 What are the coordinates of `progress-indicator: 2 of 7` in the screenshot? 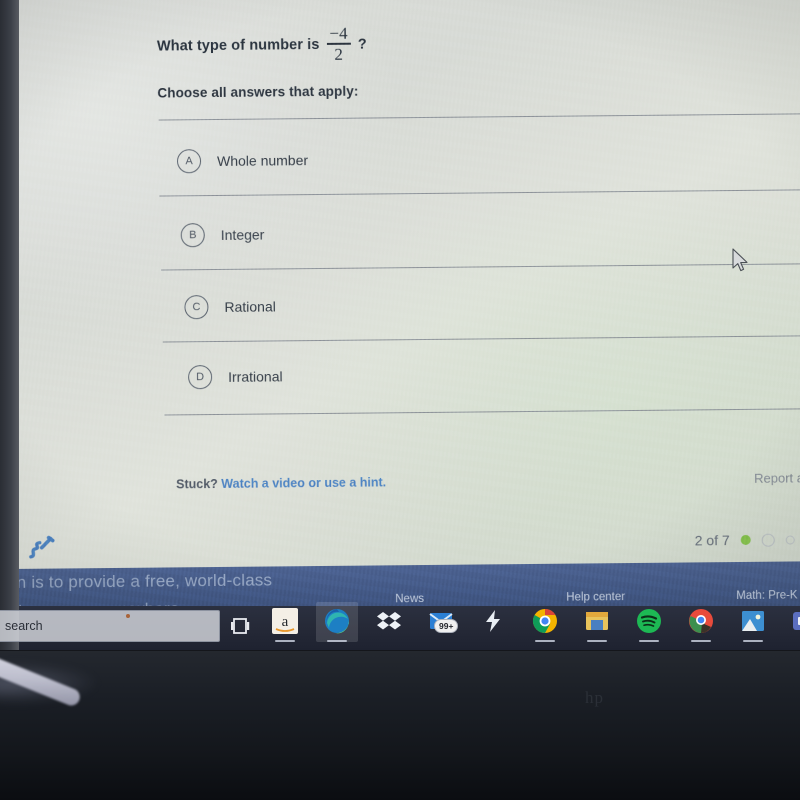 It's located at (745, 539).